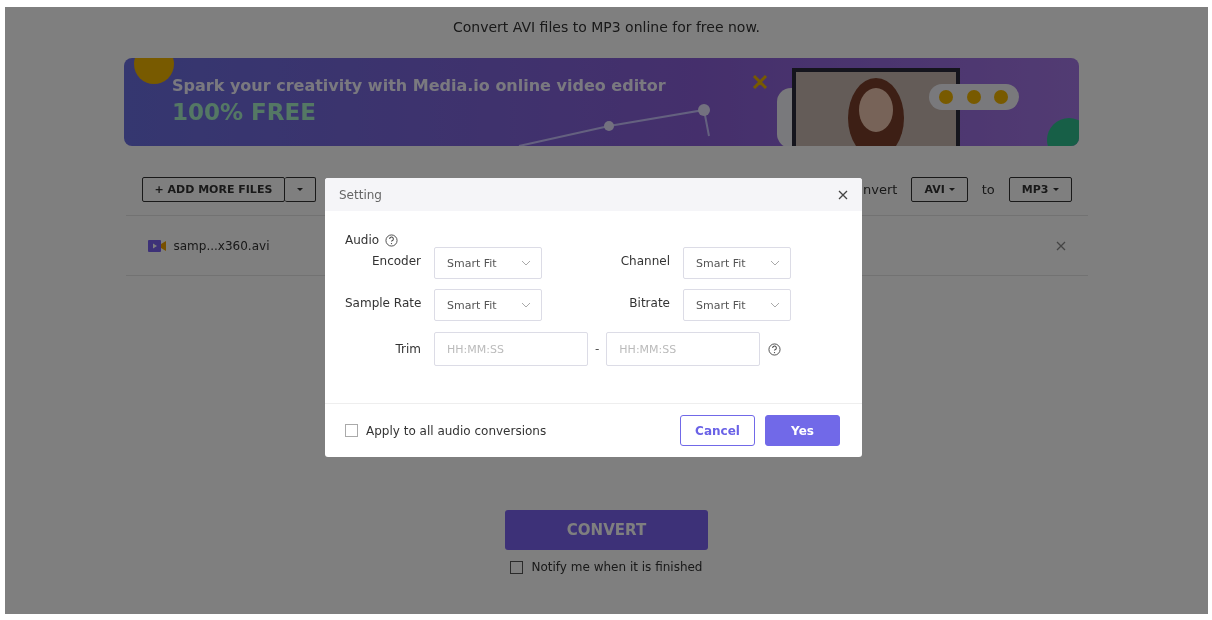  I want to click on apply-all-label: Apply to all audio conversions, so click(456, 430).